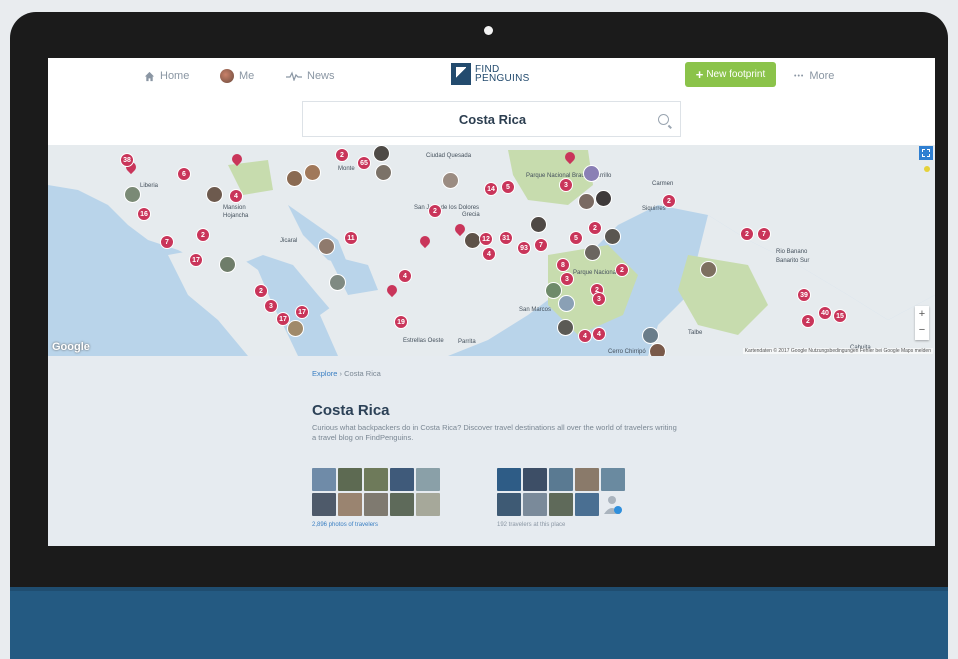 The width and height of the screenshot is (958, 659). I want to click on nav-news: News, so click(310, 76).